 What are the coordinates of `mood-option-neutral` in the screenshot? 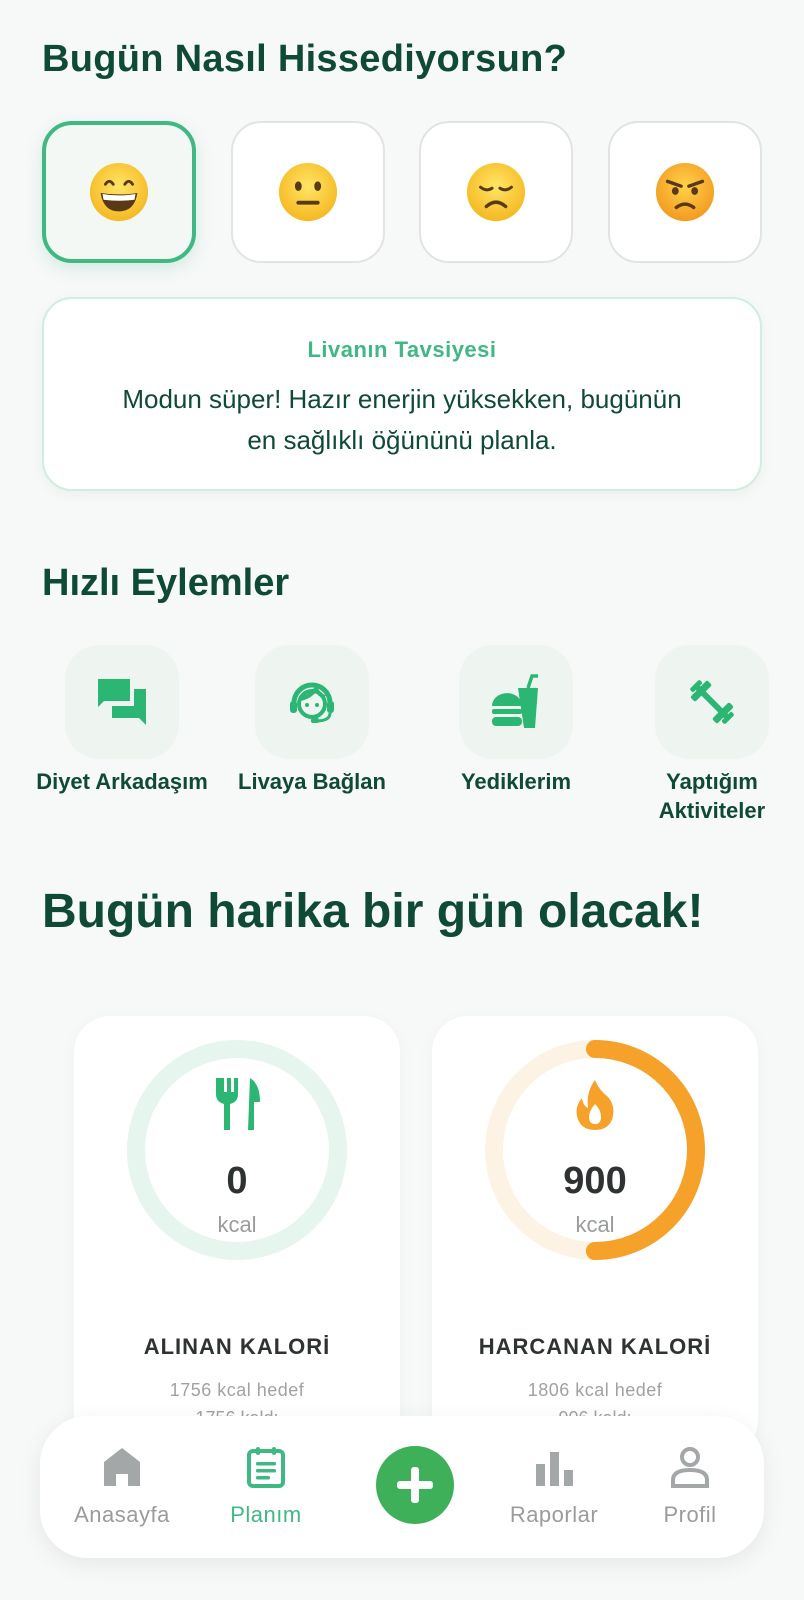 It's located at (307, 192).